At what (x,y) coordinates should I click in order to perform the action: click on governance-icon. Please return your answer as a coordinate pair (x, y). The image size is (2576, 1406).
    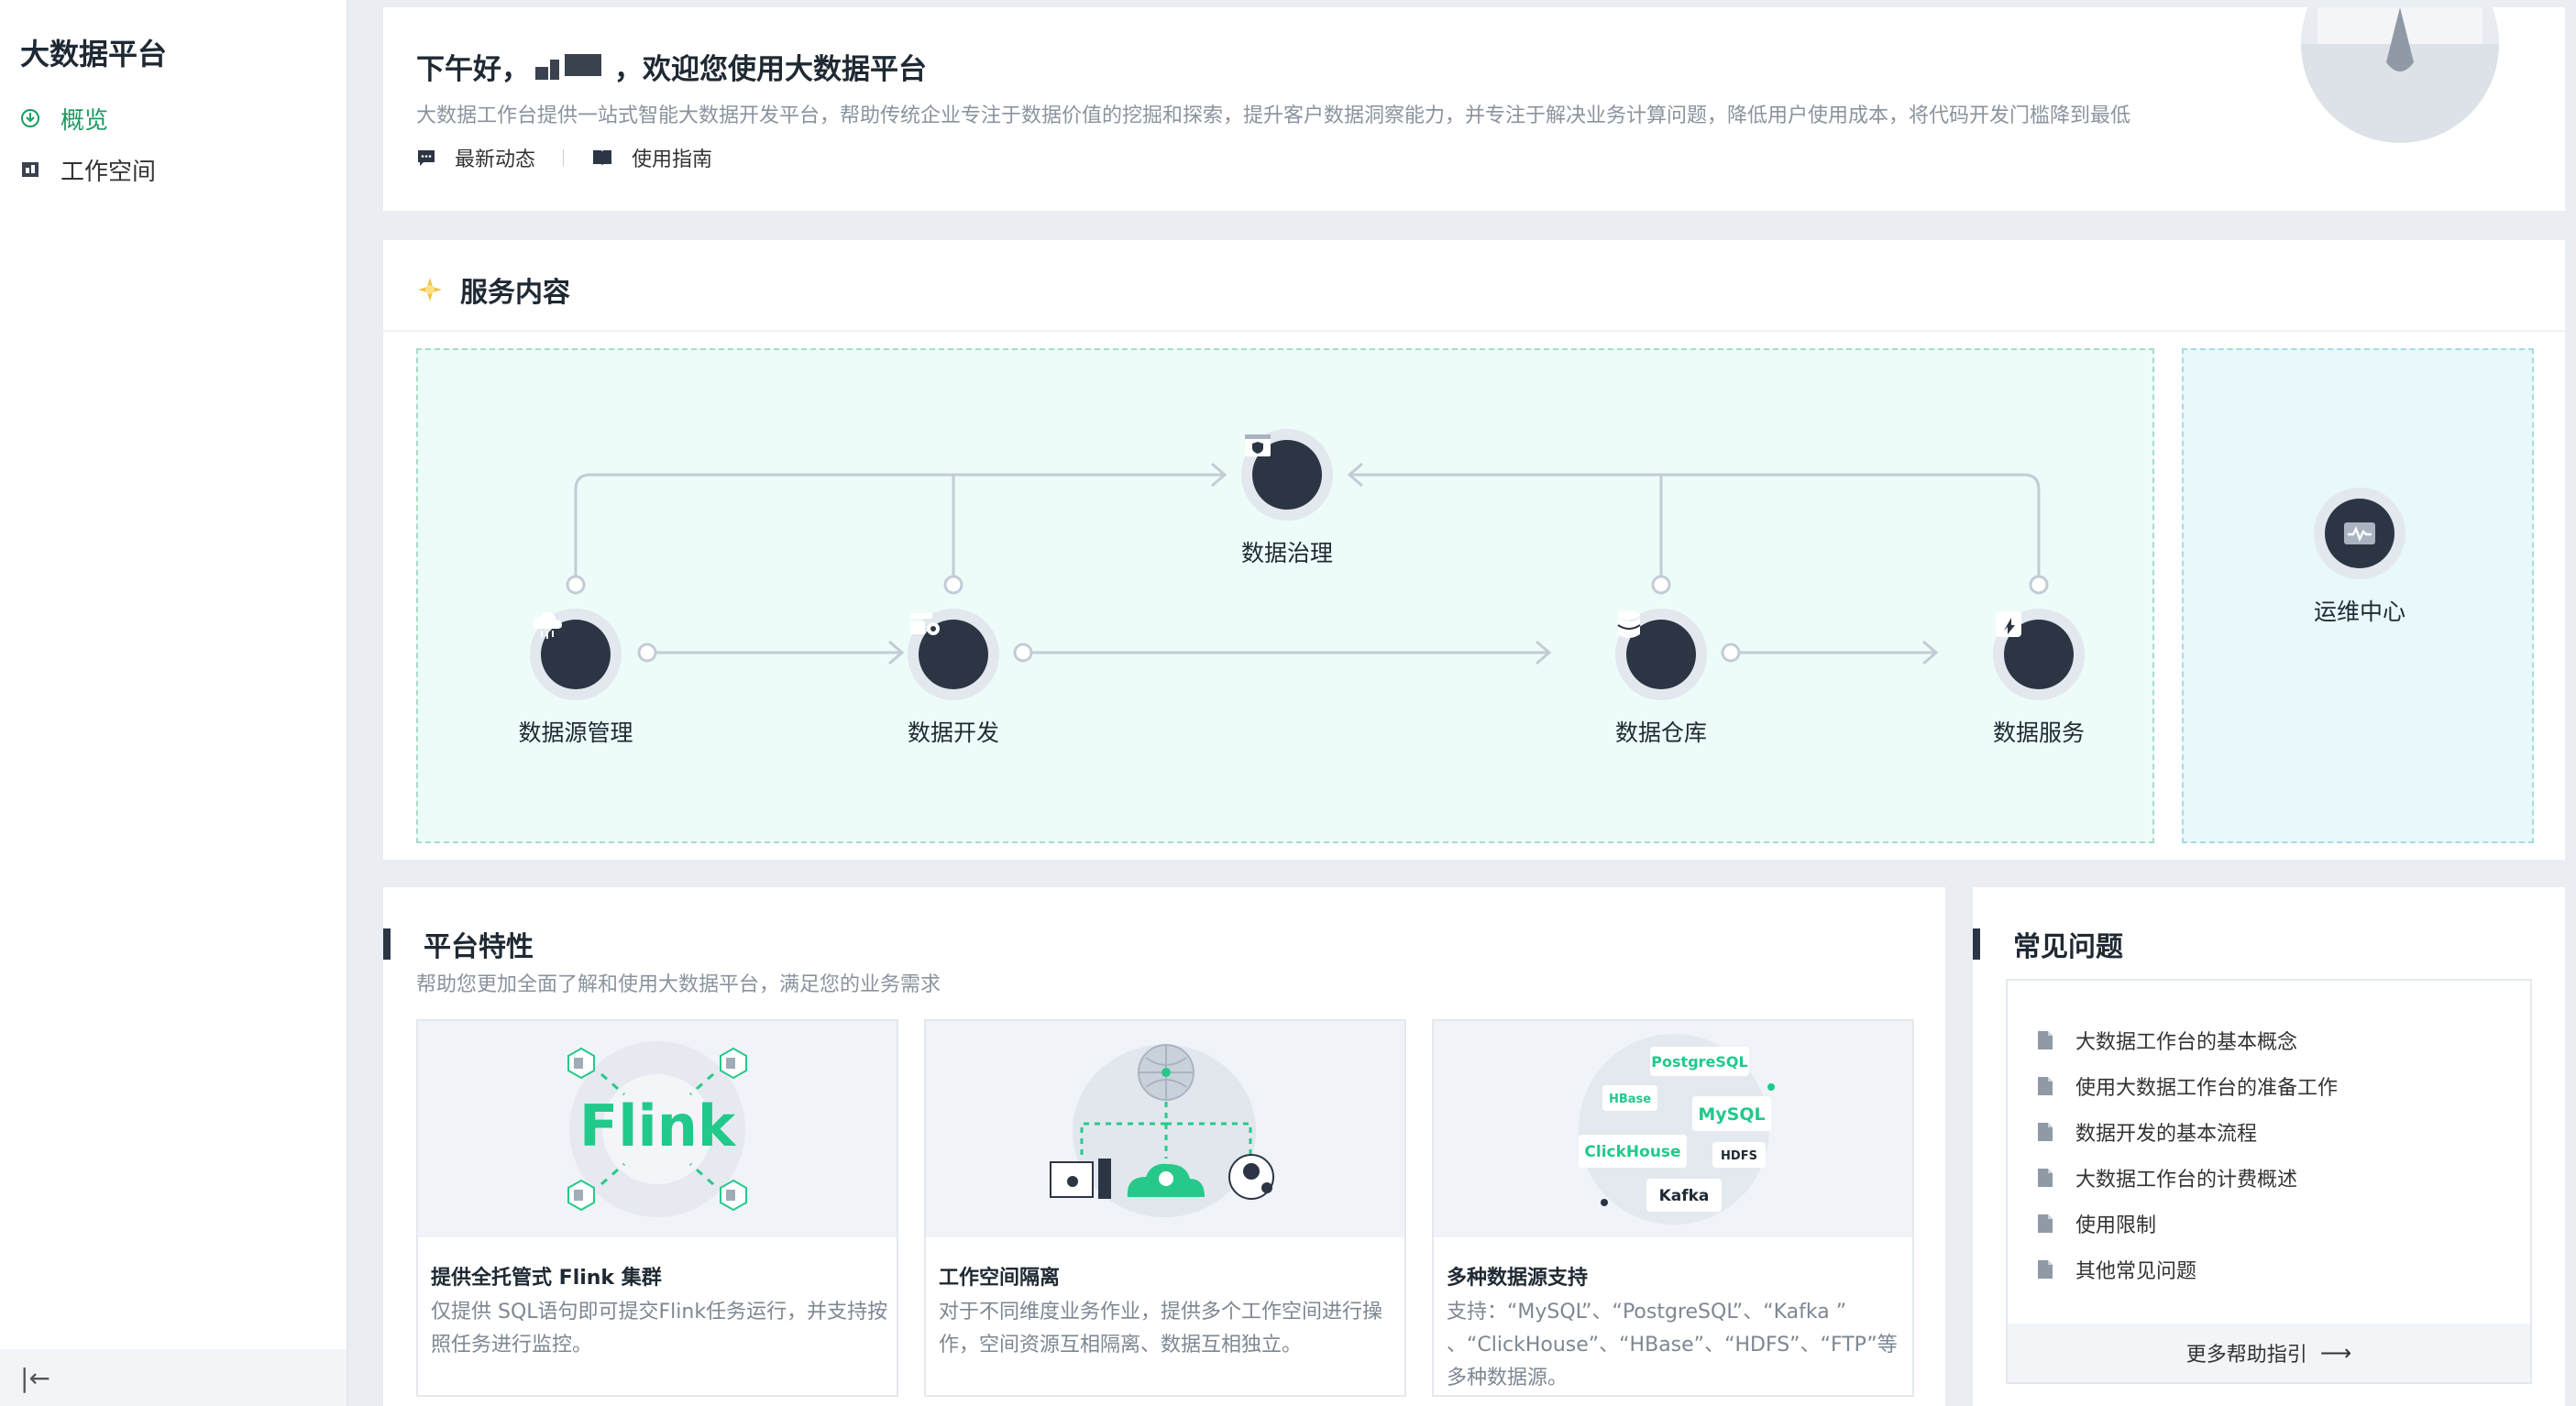
    Looking at the image, I should click on (1258, 445).